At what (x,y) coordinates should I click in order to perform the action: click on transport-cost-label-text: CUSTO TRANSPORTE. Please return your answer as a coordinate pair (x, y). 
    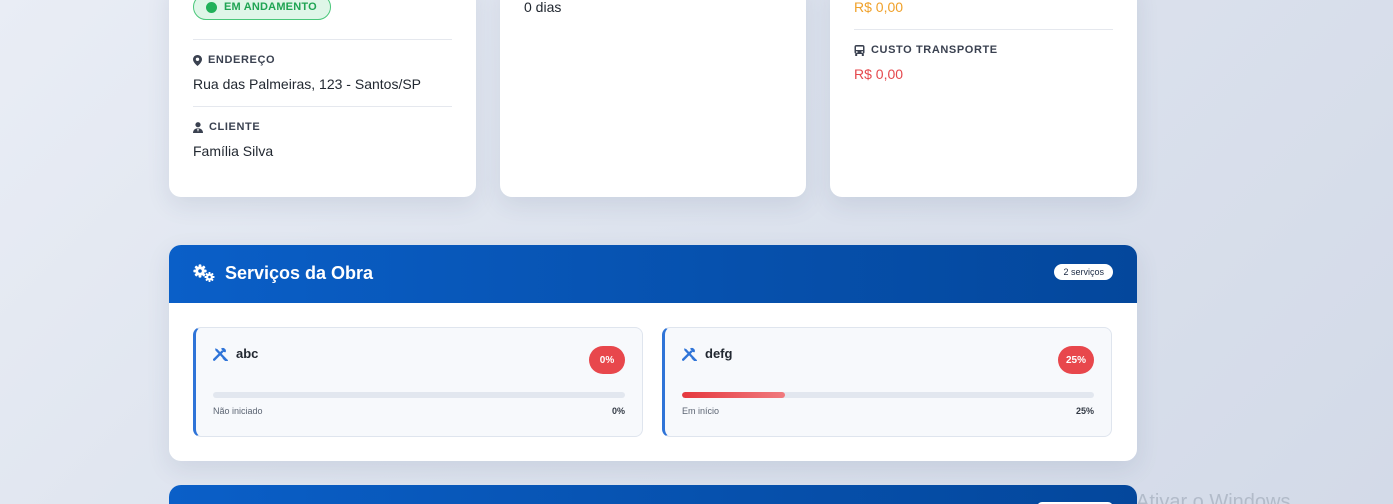
    Looking at the image, I should click on (934, 50).